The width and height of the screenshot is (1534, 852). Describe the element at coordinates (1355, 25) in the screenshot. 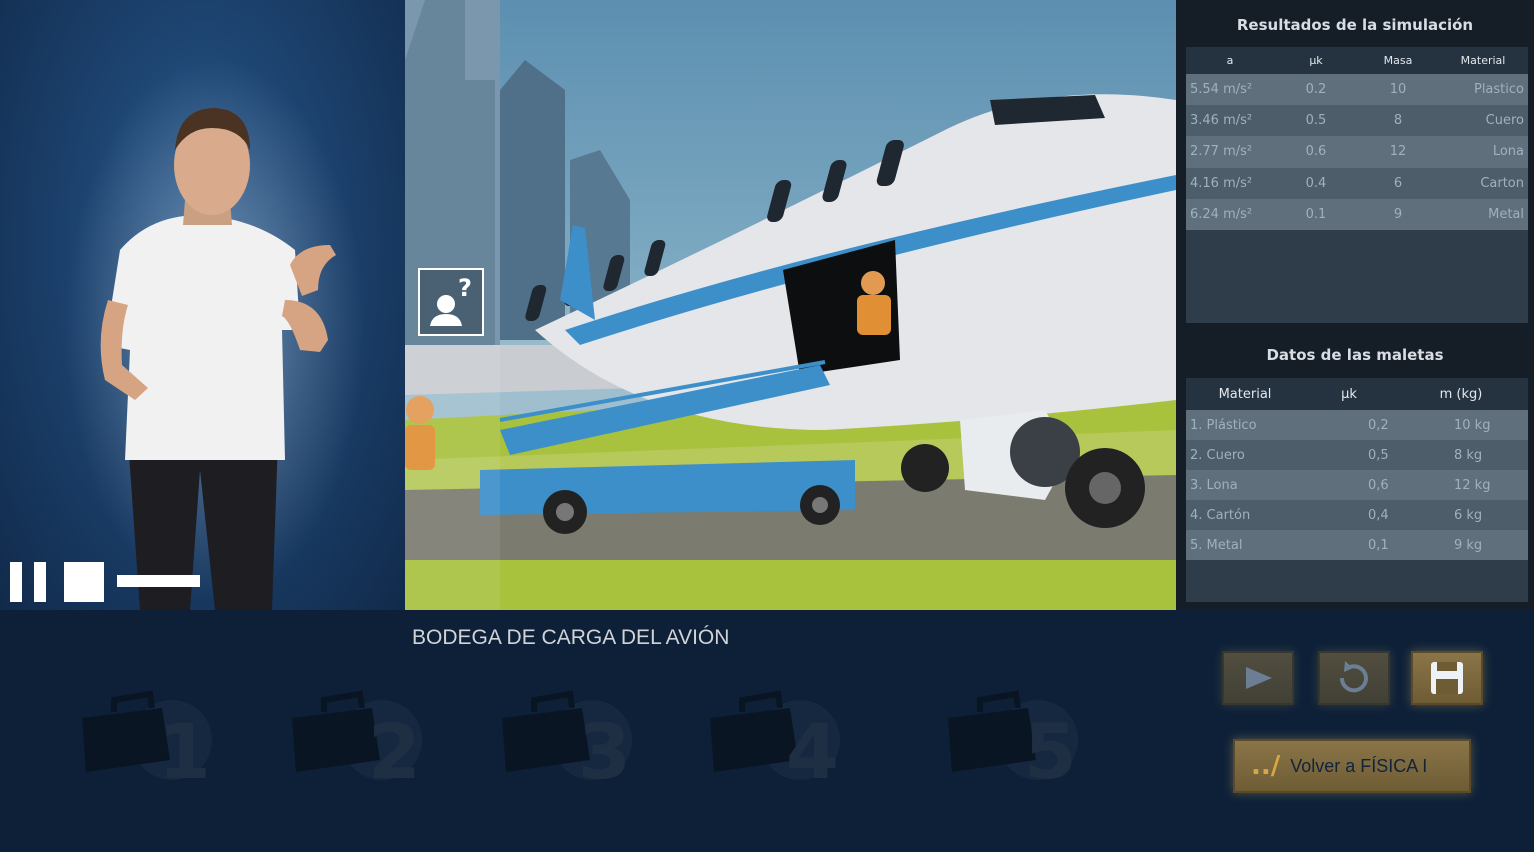

I see `results-title: Resultados de la simulación` at that location.